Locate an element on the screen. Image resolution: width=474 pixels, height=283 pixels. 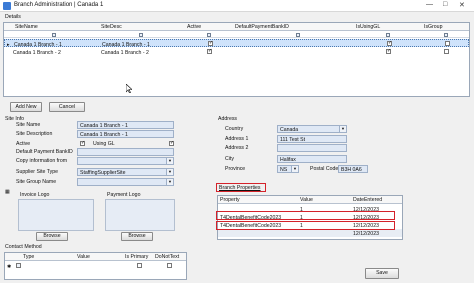
col-default-bank: DefaultPaymentBankID is located at coordinates (262, 27).